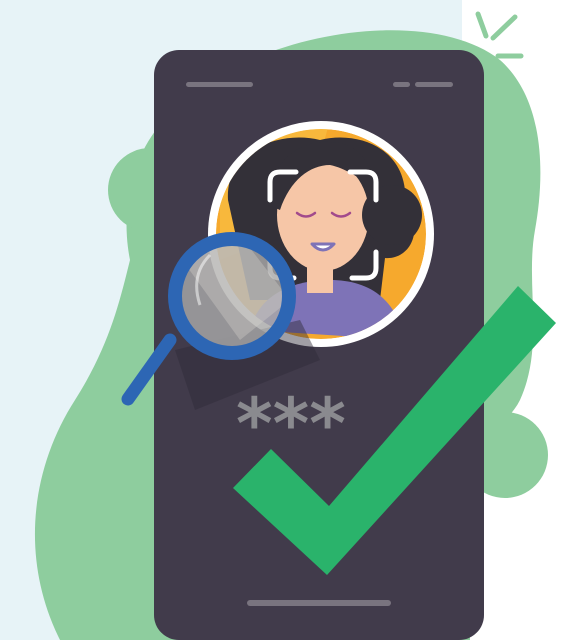  I want to click on password-mask: ***, so click(291, 424).